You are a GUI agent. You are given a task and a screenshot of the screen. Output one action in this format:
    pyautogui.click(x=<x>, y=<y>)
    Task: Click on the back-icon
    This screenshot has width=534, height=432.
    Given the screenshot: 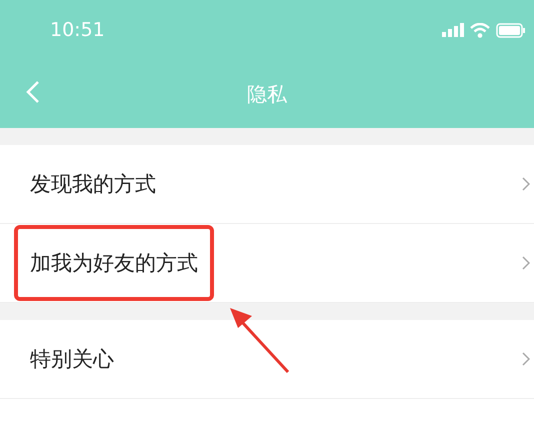 What is the action you would take?
    pyautogui.click(x=33, y=92)
    